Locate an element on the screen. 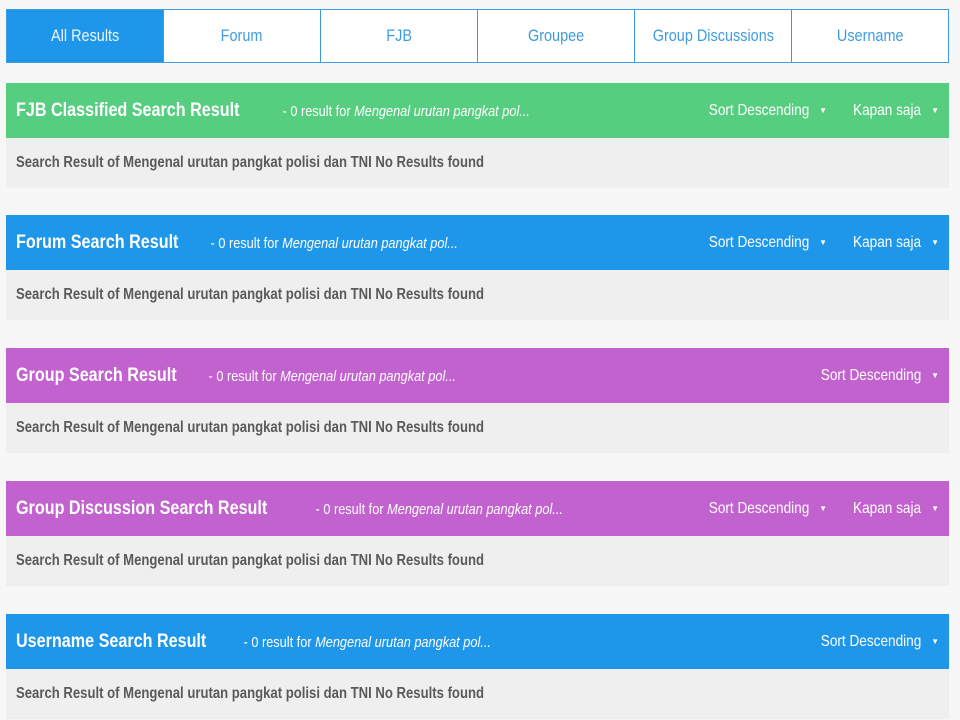  section-name: Group Search Result is located at coordinates (96, 375).